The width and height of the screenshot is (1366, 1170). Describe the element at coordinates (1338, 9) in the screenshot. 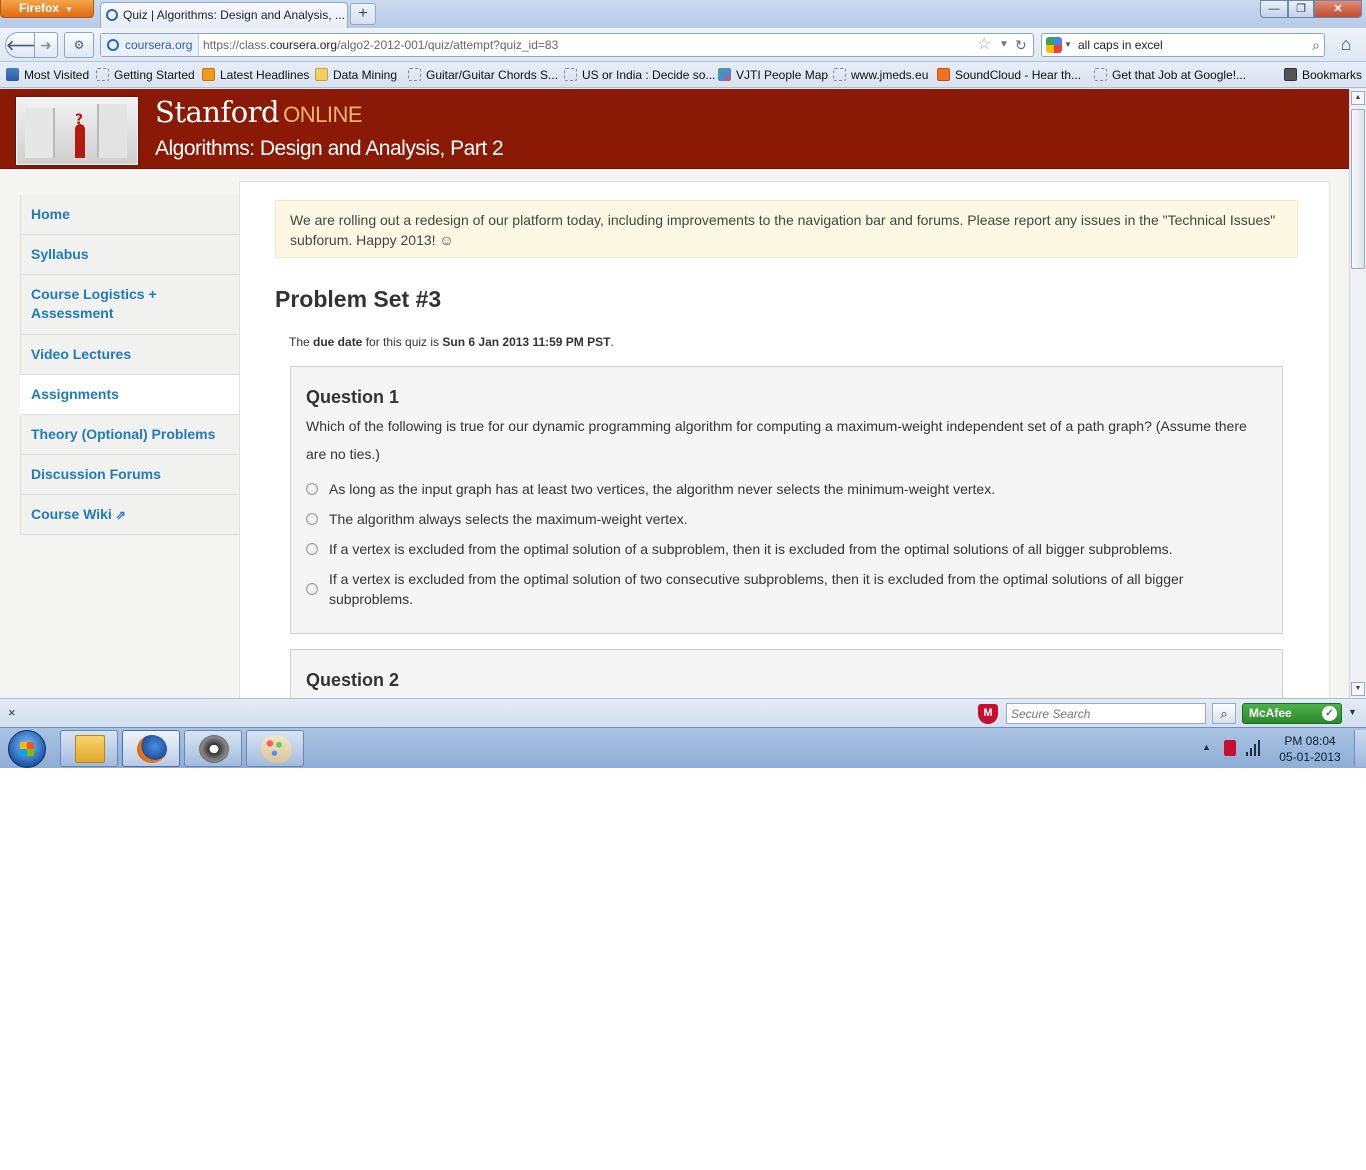

I see `close-window-button: ✕` at that location.